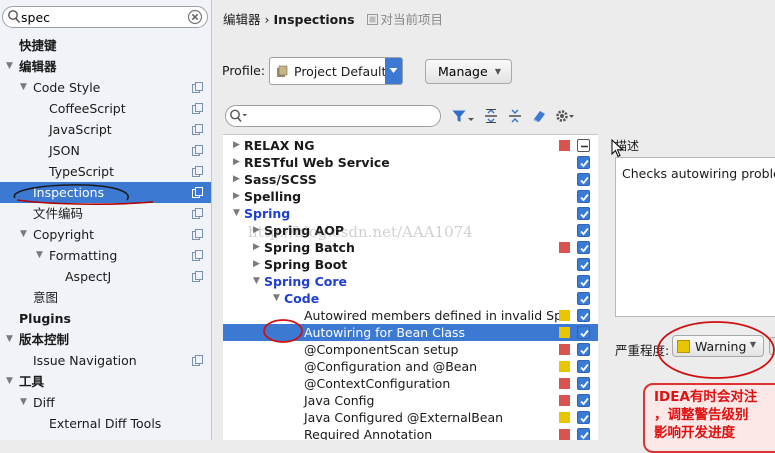  Describe the element at coordinates (105, 87) in the screenshot. I see `settings-tree-item: ▼ Code Style` at that location.